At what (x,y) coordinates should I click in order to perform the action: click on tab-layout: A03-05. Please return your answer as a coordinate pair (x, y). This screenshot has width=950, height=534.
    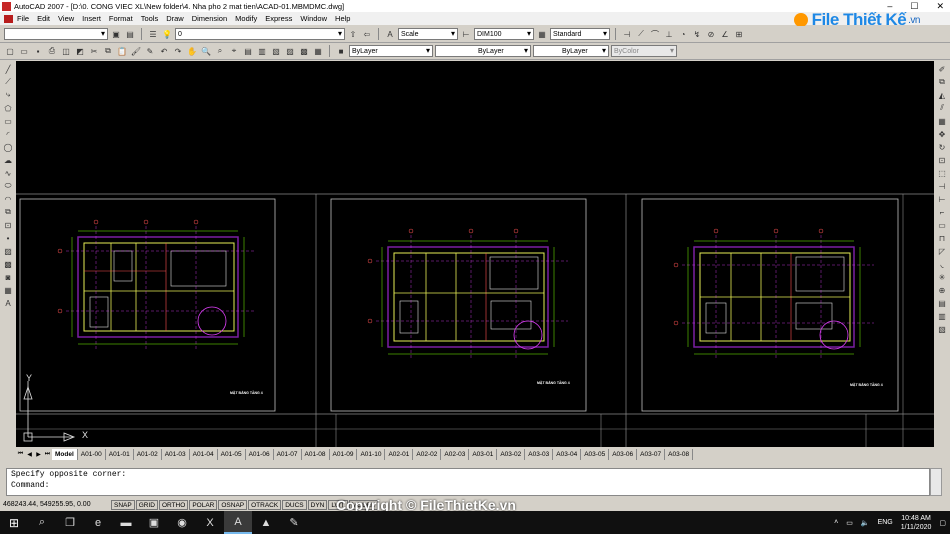
    Looking at the image, I should click on (595, 454).